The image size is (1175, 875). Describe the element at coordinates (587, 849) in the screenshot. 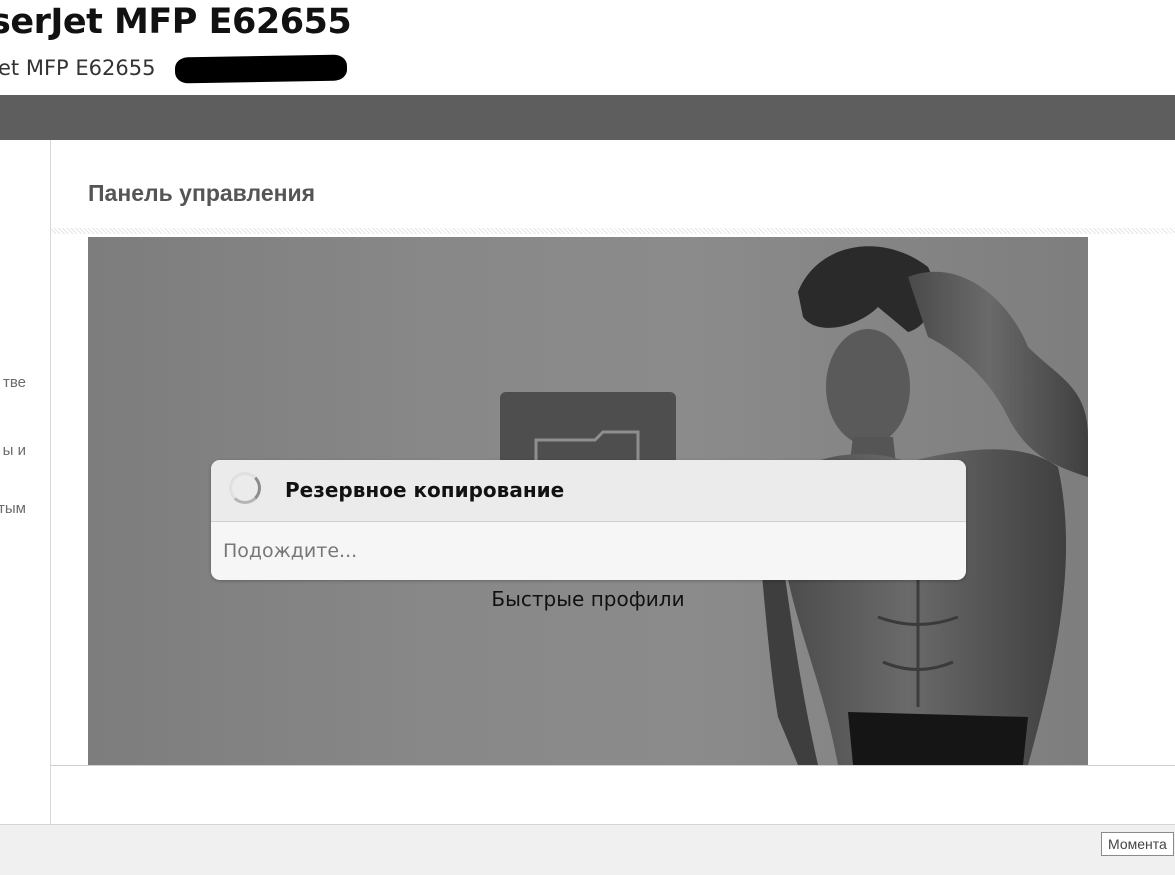

I see `page-footer: Момента` at that location.